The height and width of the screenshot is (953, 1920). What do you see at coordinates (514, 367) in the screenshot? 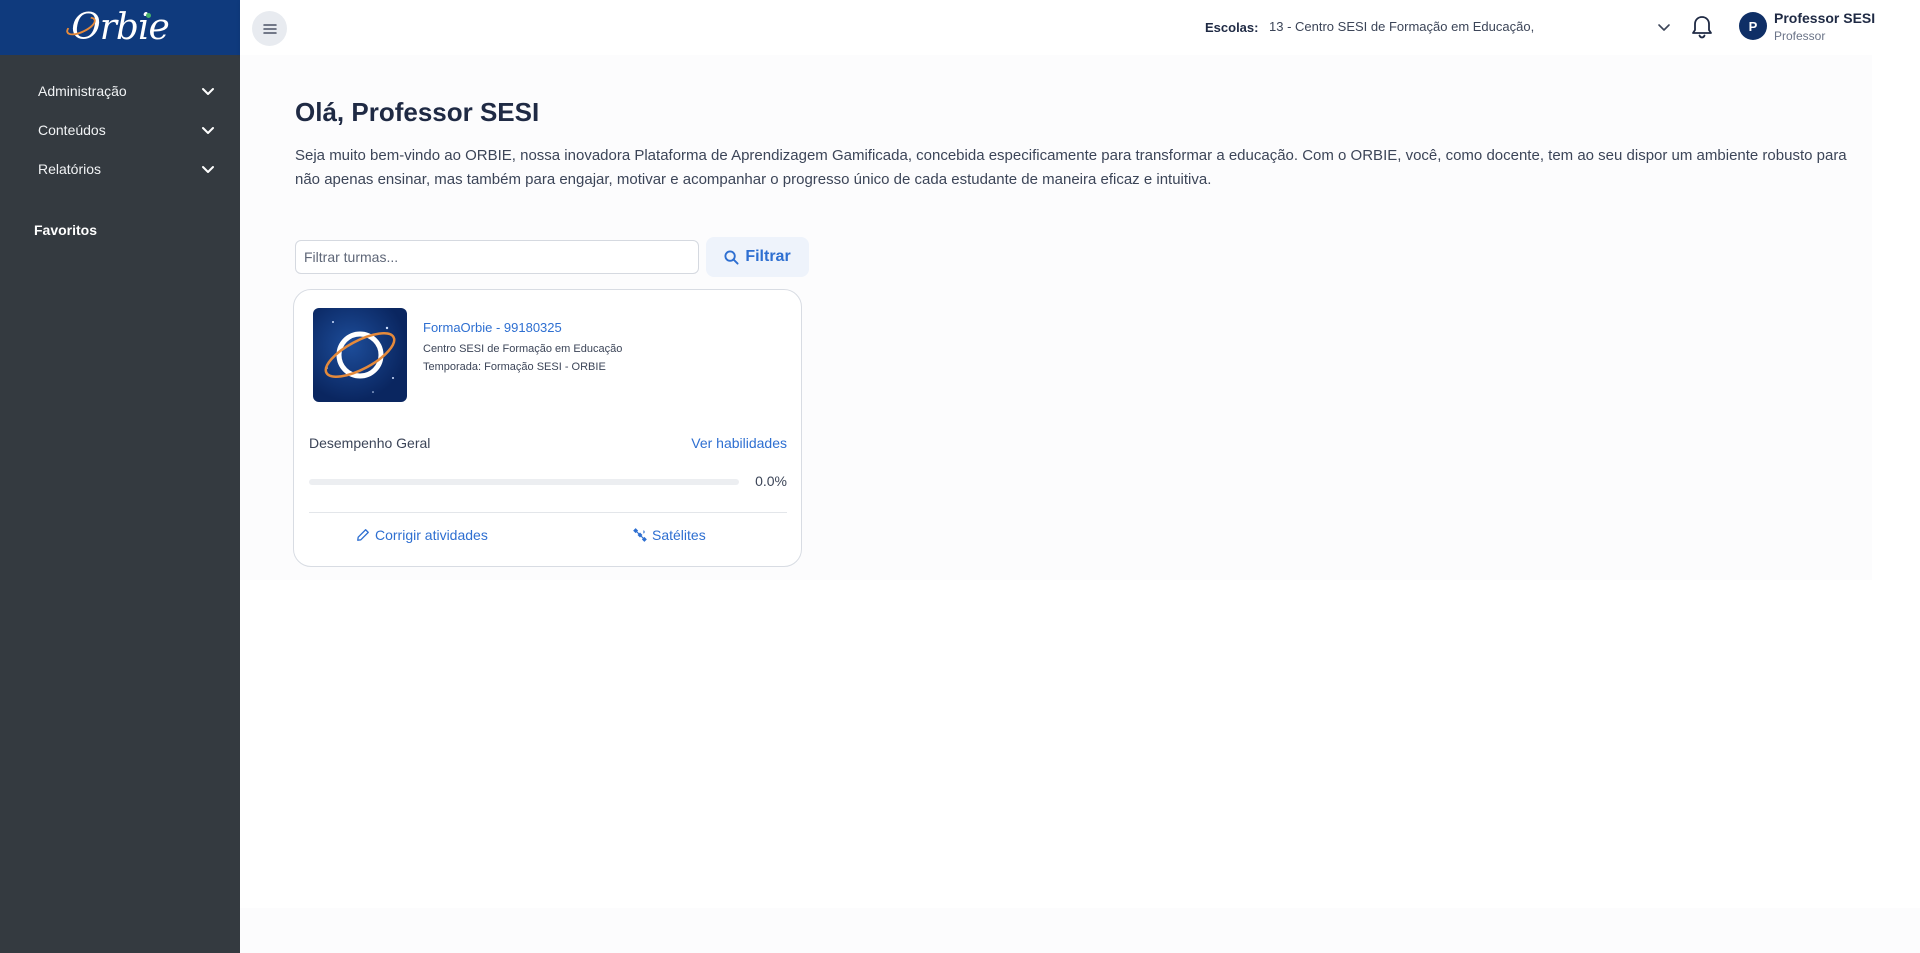
I see `class-season: Temporada: Formação SESI - ORBIE` at bounding box center [514, 367].